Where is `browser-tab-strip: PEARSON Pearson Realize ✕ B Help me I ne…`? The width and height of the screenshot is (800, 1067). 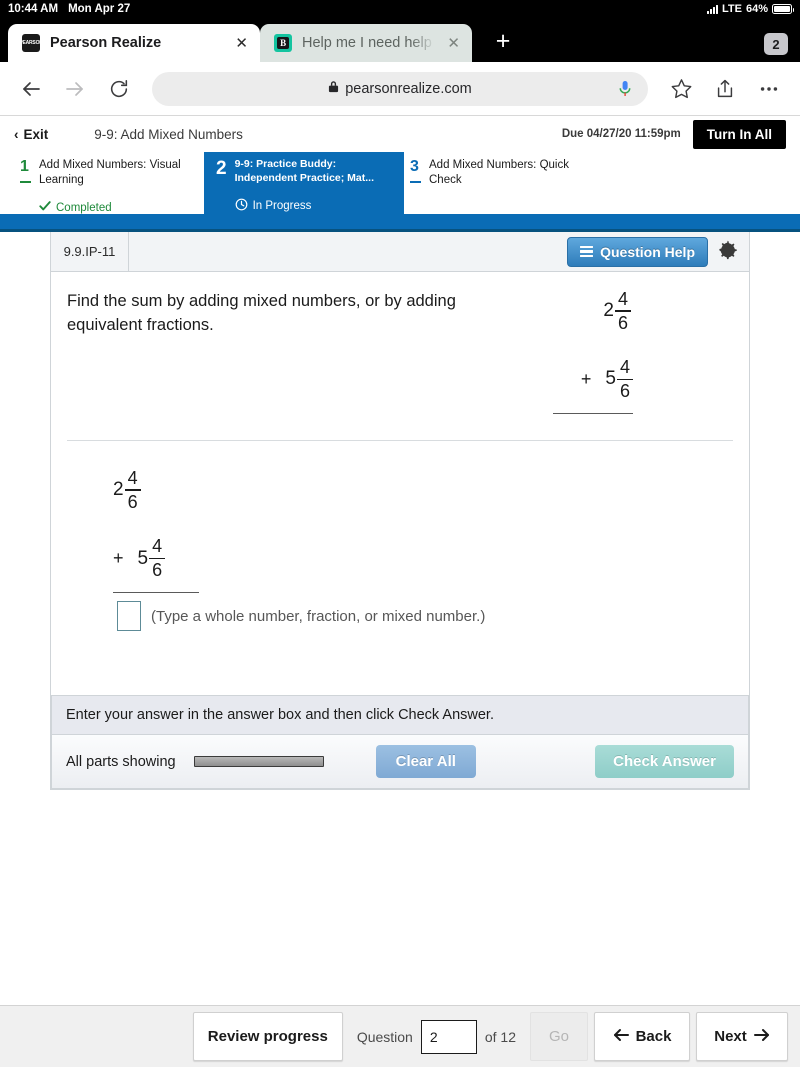 browser-tab-strip: PEARSON Pearson Realize ✕ B Help me I ne… is located at coordinates (400, 40).